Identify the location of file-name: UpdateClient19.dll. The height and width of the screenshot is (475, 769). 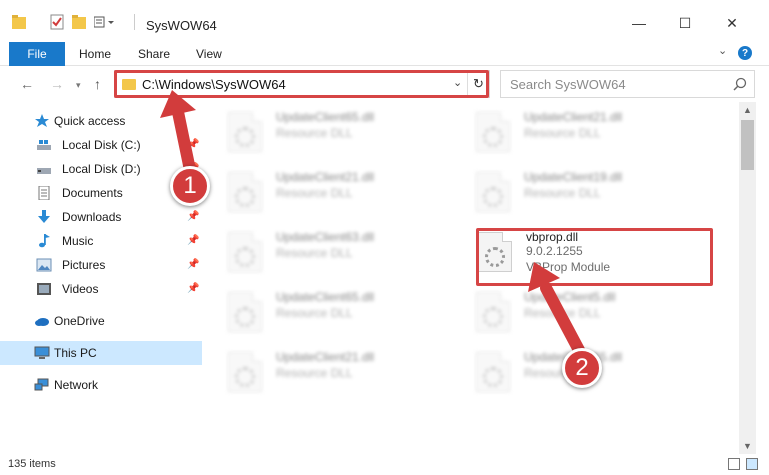
(573, 177).